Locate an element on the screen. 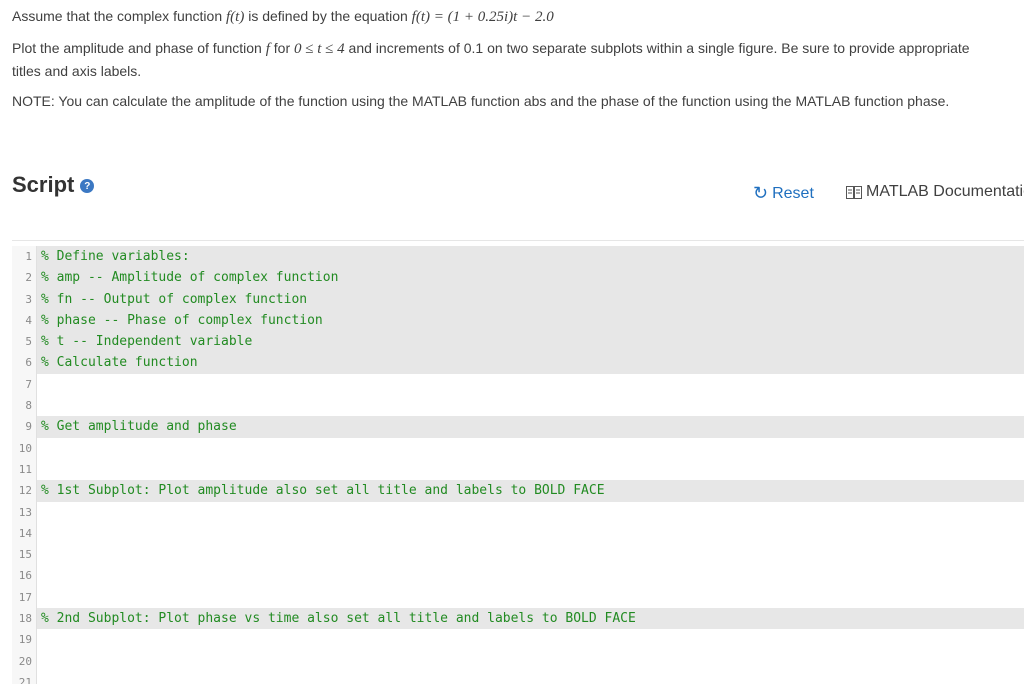 This screenshot has width=1024, height=684. code-line: 17 is located at coordinates (518, 597).